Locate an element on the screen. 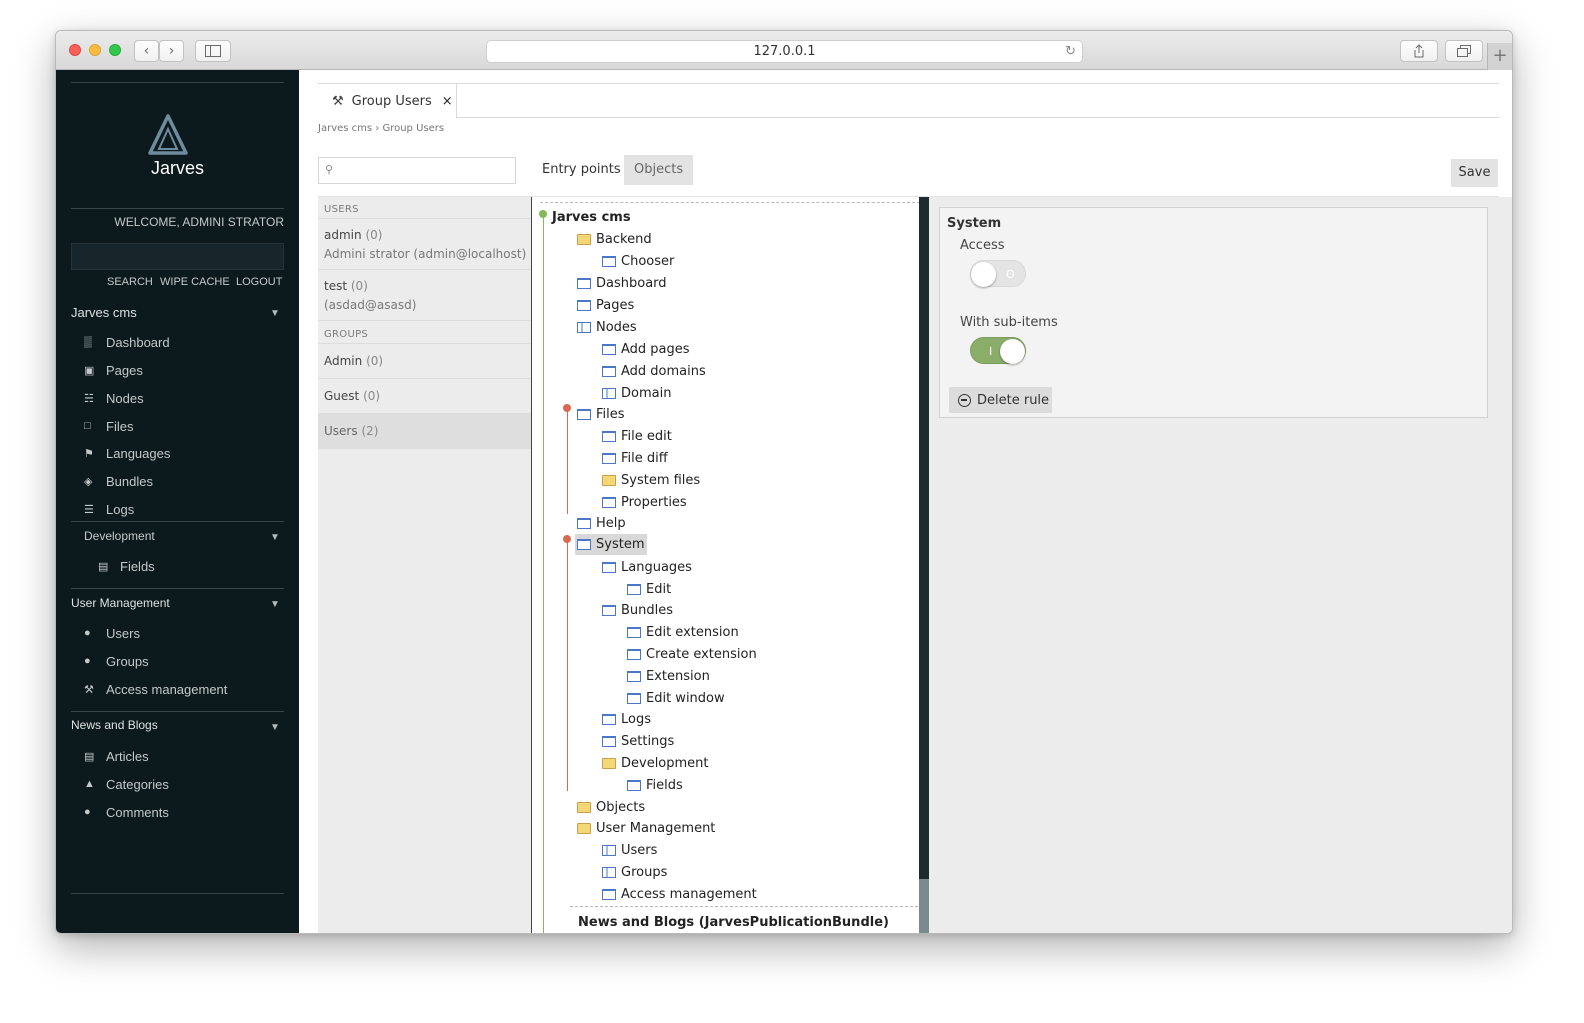 The height and width of the screenshot is (1023, 1584). sidebar-item-users: ● Users is located at coordinates (112, 633).